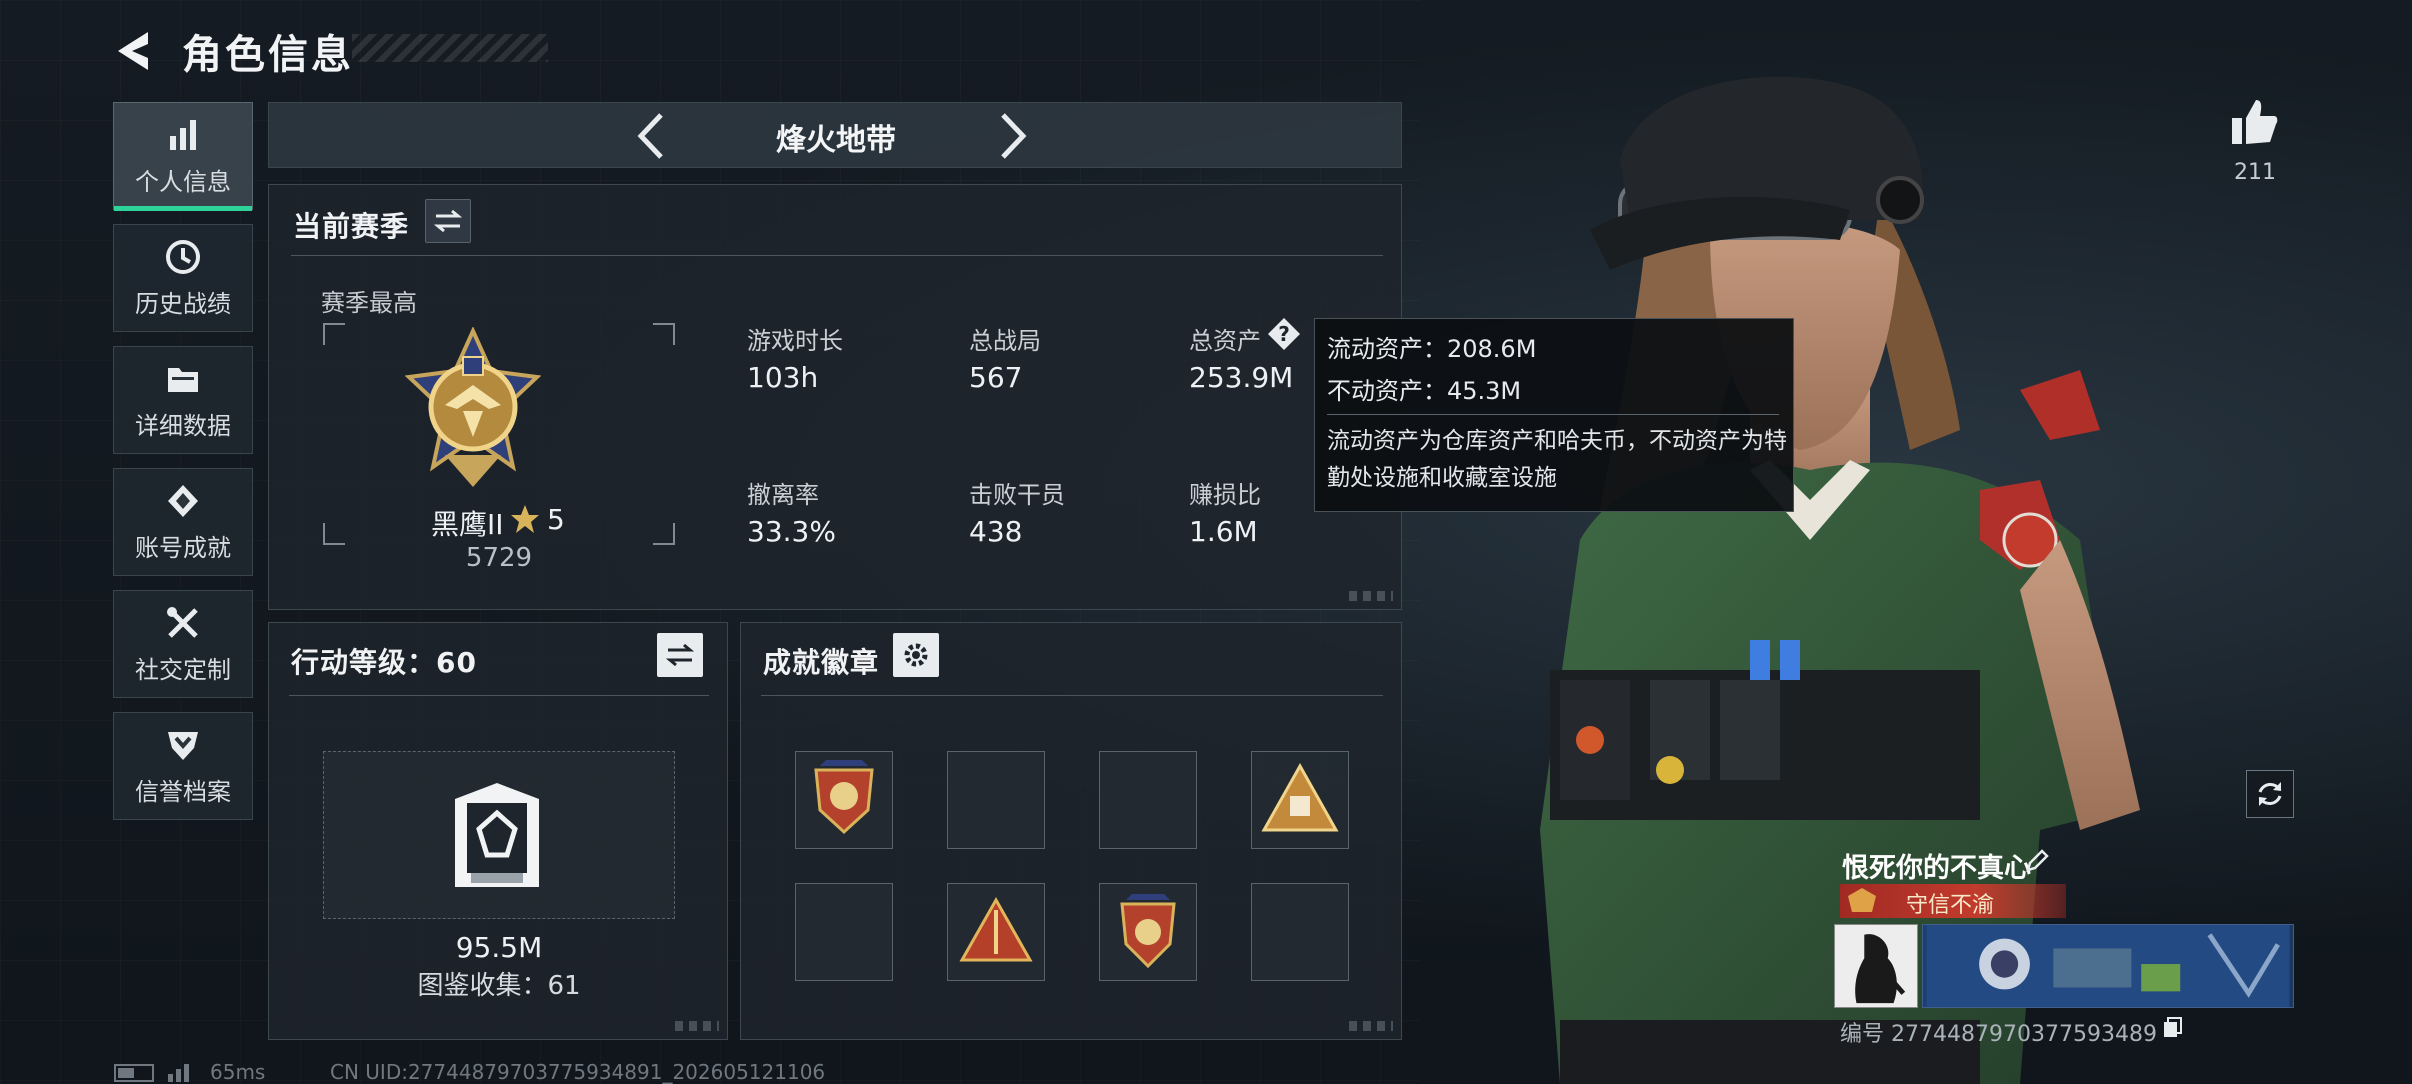 Image resolution: width=2412 pixels, height=1084 pixels. I want to click on player-name: 恨死你的不真心, so click(1936, 868).